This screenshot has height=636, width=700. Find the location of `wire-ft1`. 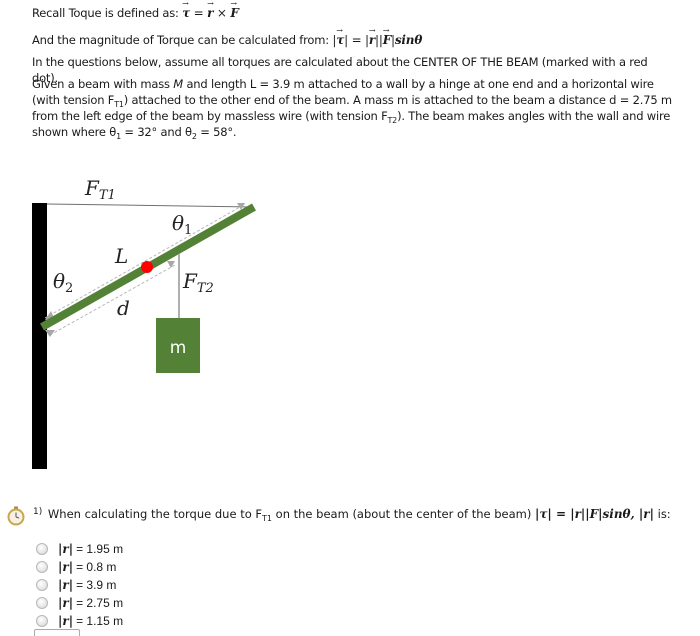

wire-ft1 is located at coordinates (150, 205).